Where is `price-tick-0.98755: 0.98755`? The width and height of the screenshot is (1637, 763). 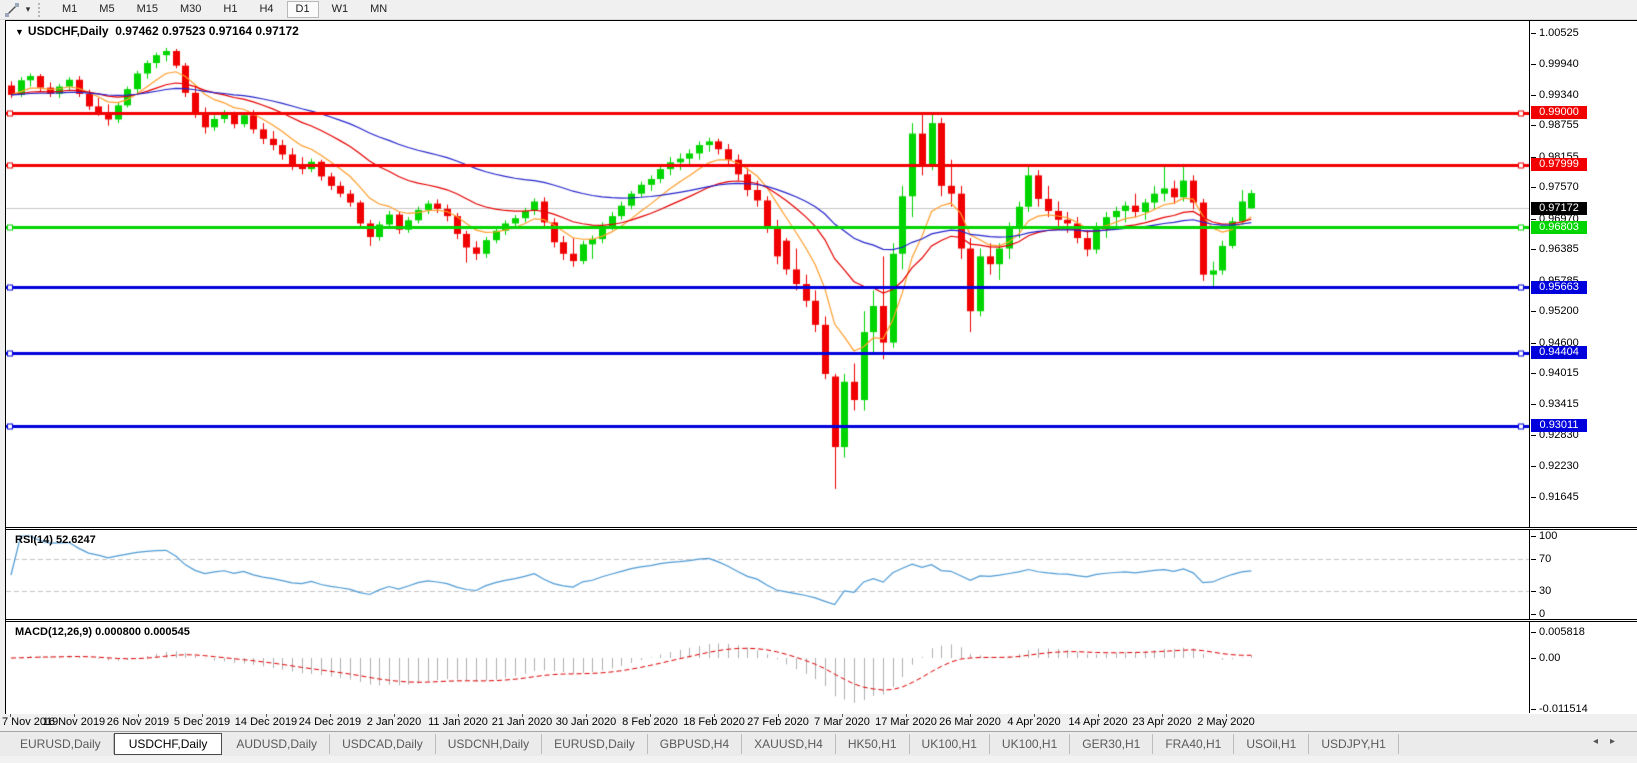
price-tick-0.98755: 0.98755 is located at coordinates (1555, 125).